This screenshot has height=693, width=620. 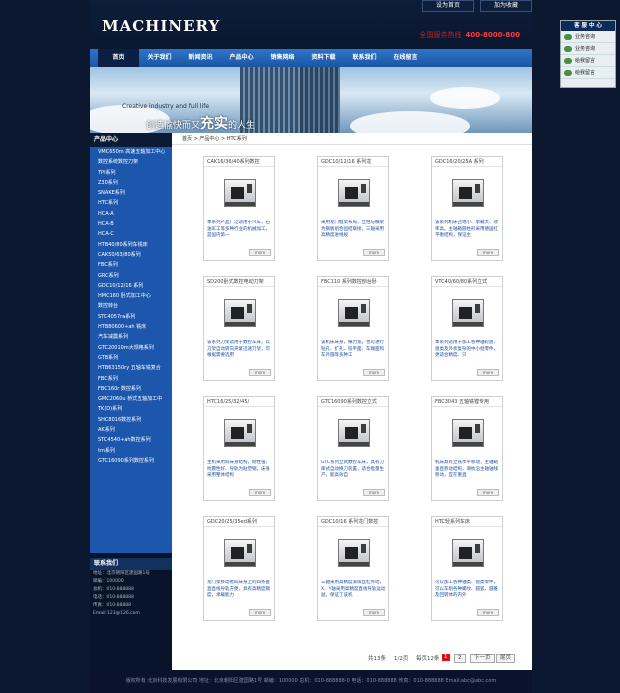 I want to click on machine-window, so click(x=237, y=313).